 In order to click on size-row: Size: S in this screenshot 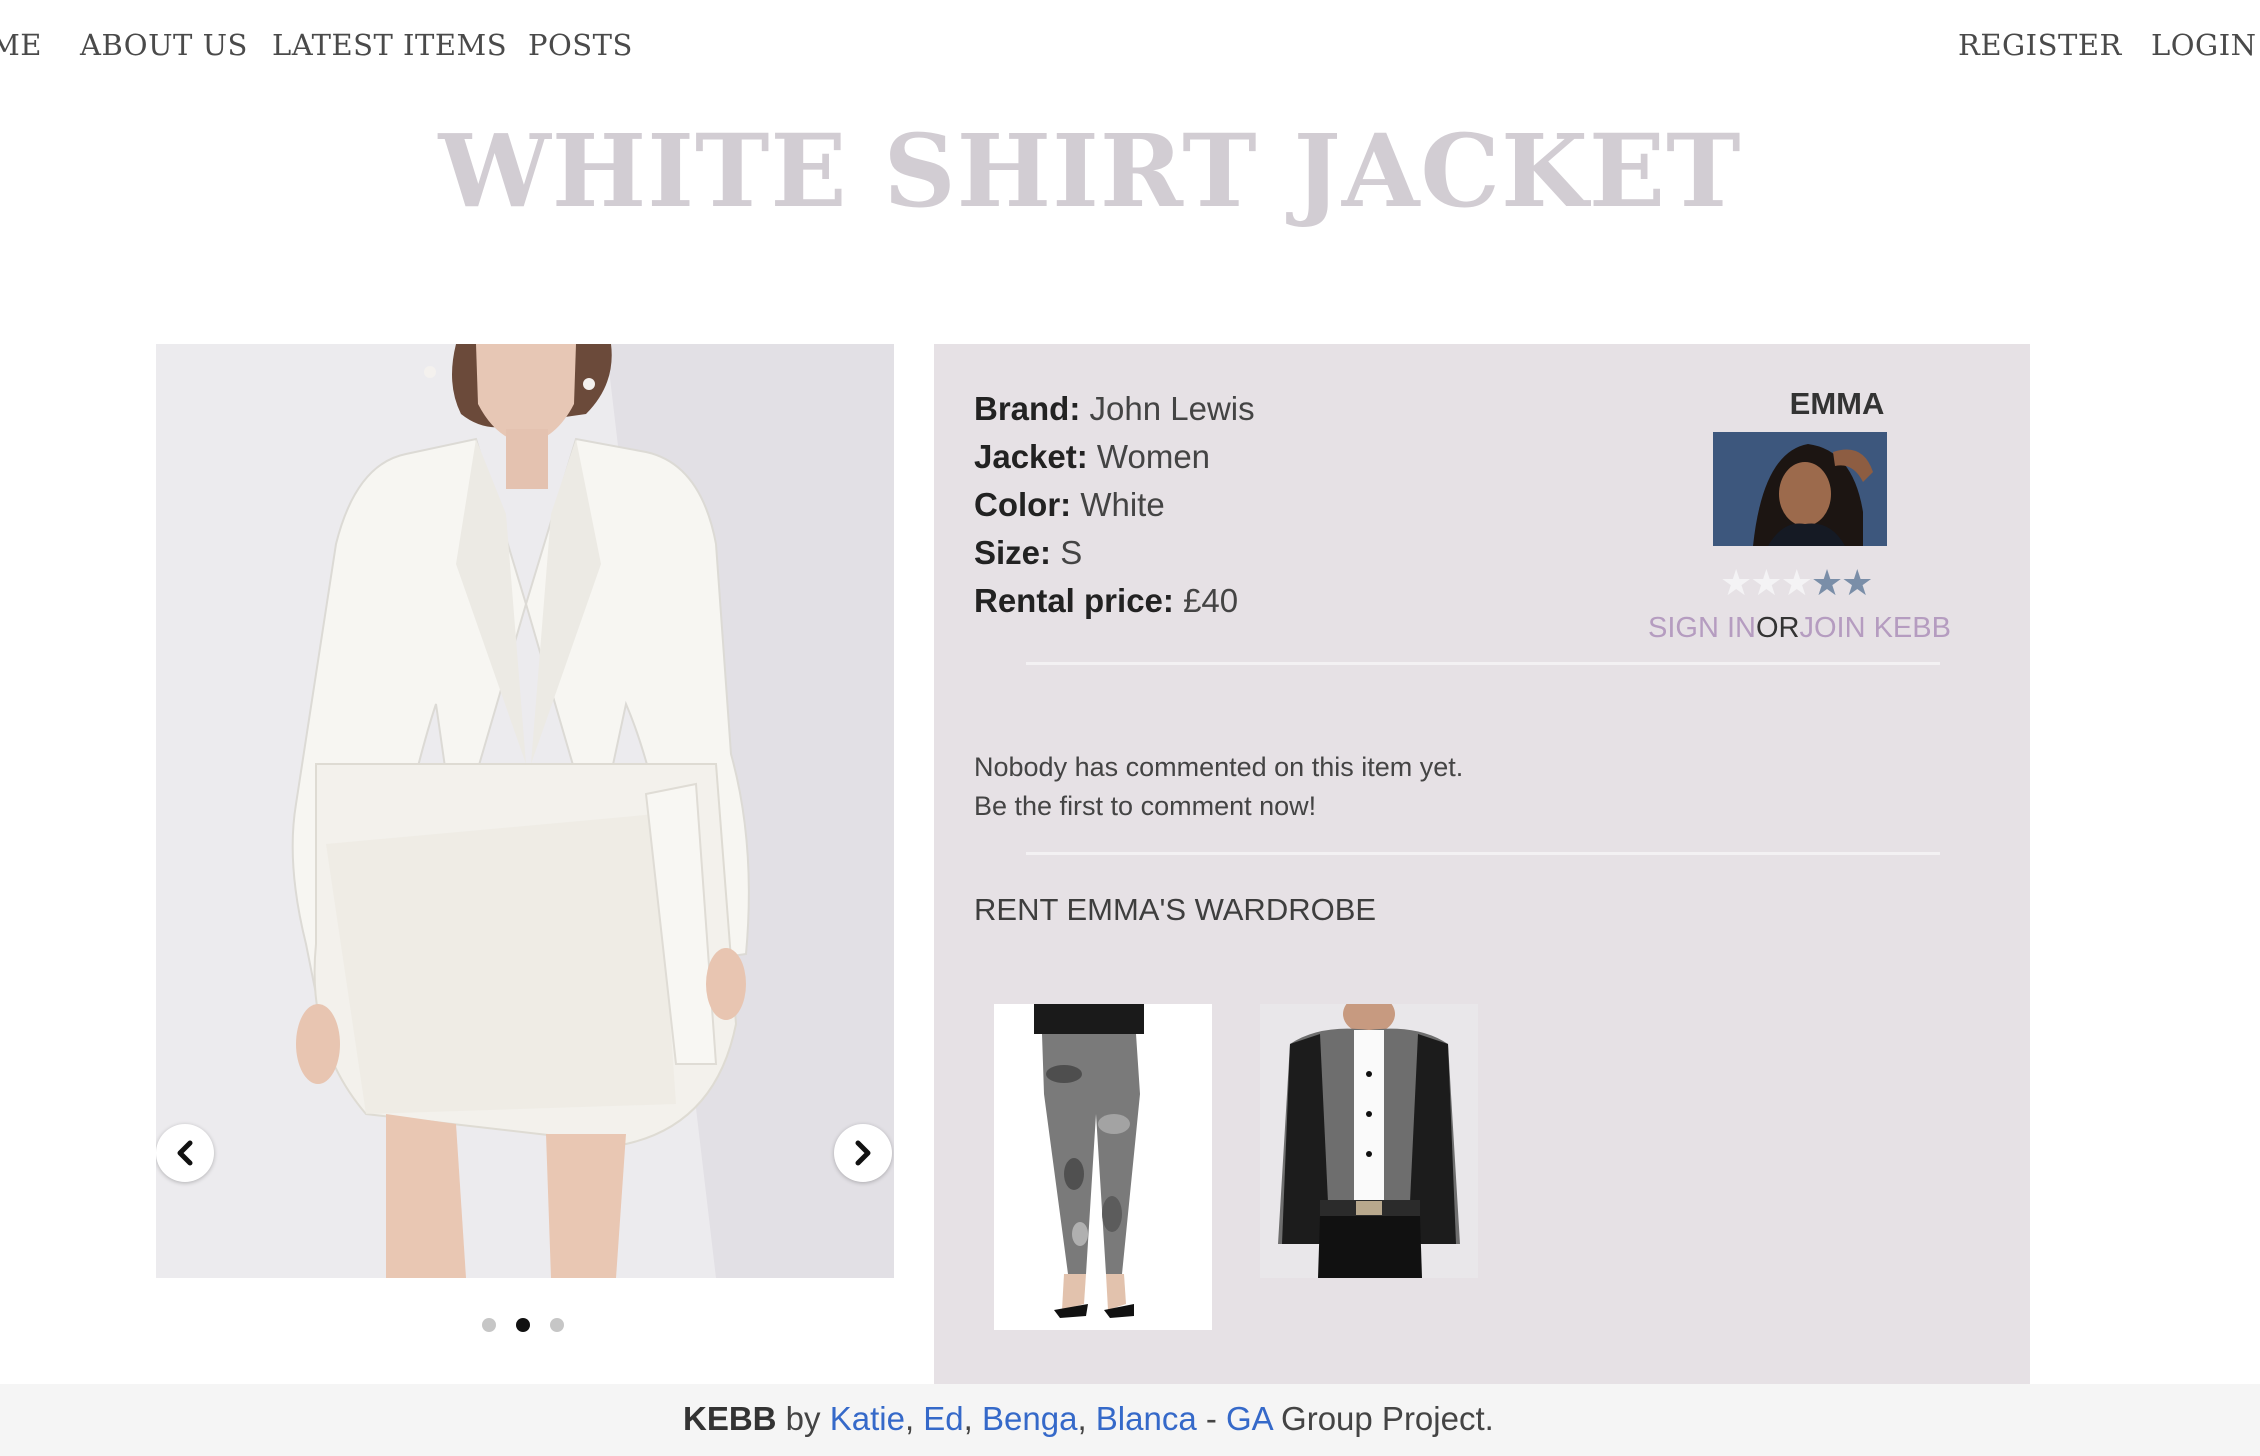, I will do `click(1028, 553)`.